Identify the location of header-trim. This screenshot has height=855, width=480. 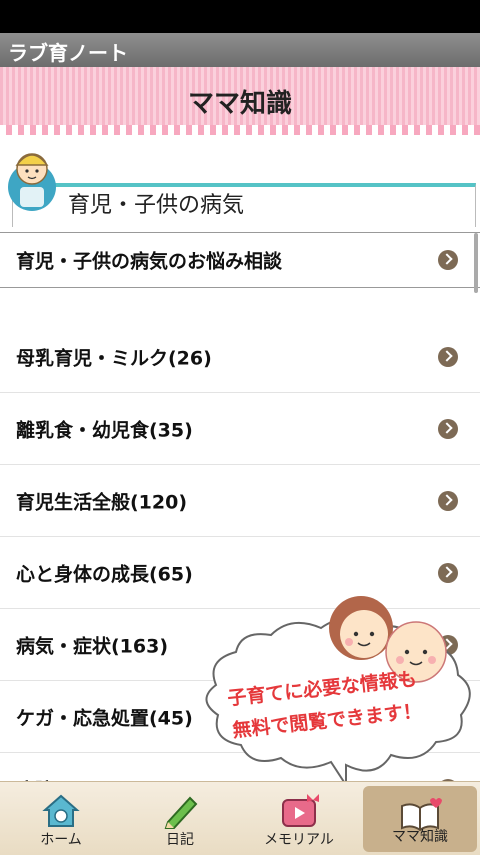
(240, 130).